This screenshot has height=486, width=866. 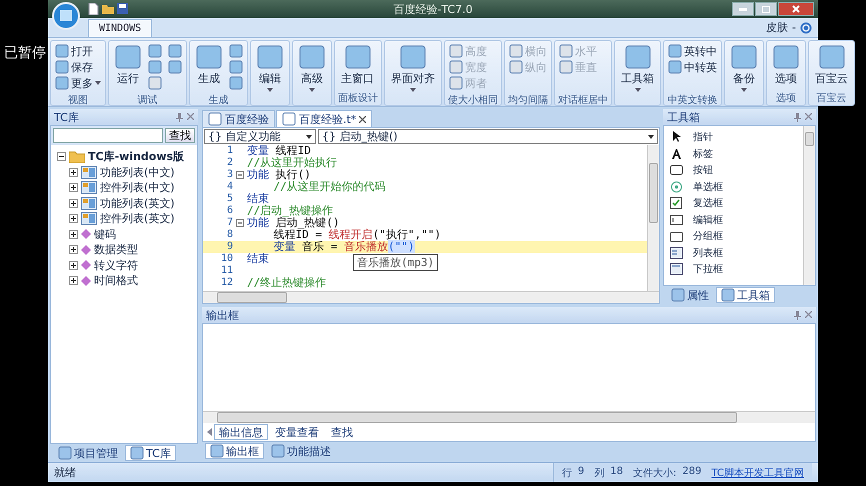 What do you see at coordinates (137, 188) in the screenshot?
I see `tree-item: 控件列表(中文)` at bounding box center [137, 188].